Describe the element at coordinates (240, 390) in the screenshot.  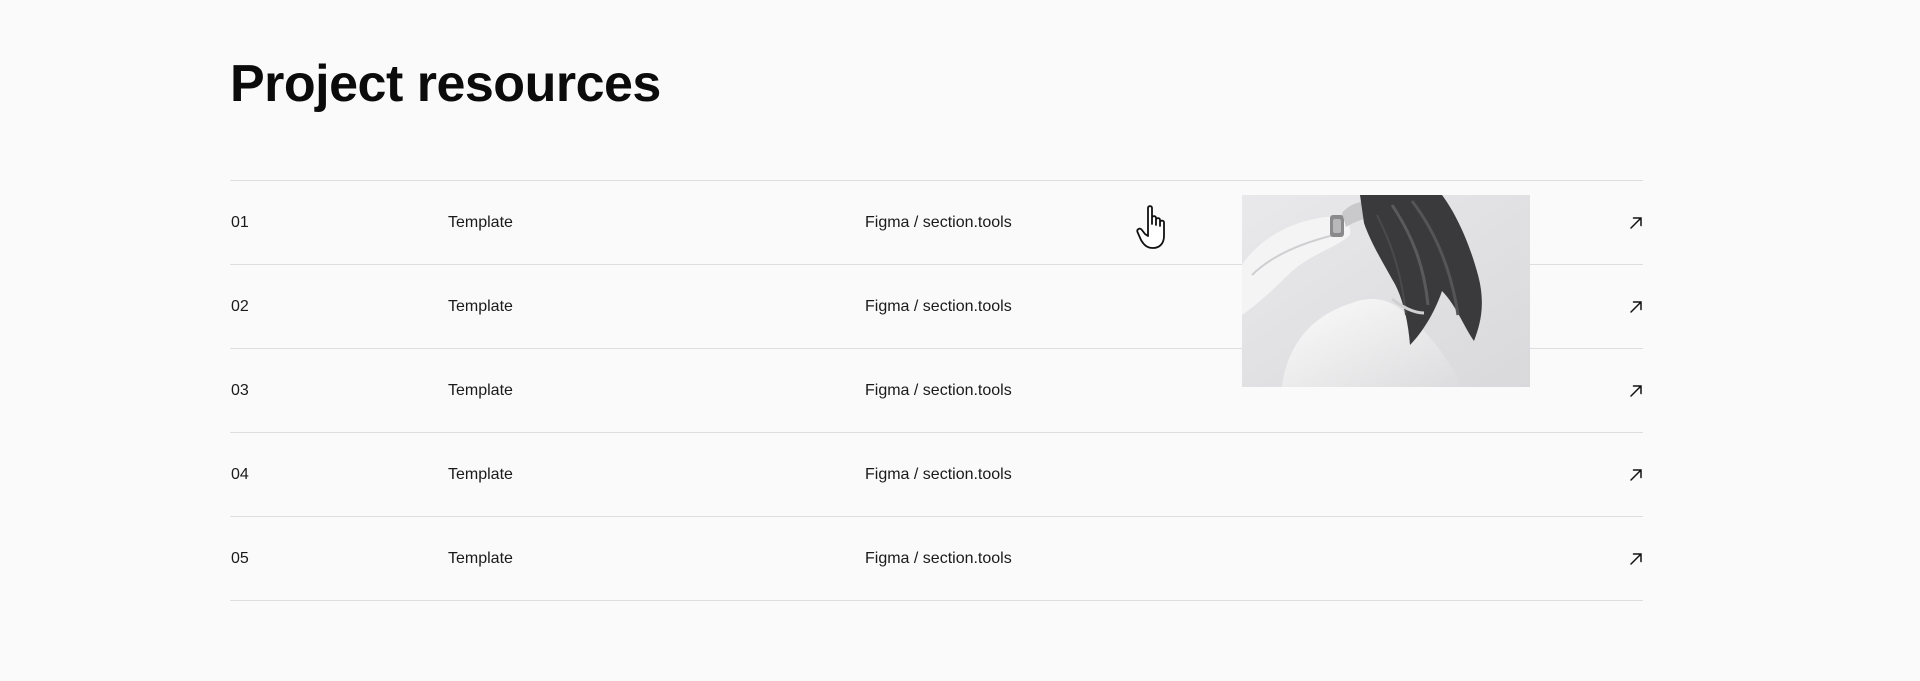
I see `row-number: 03` at that location.